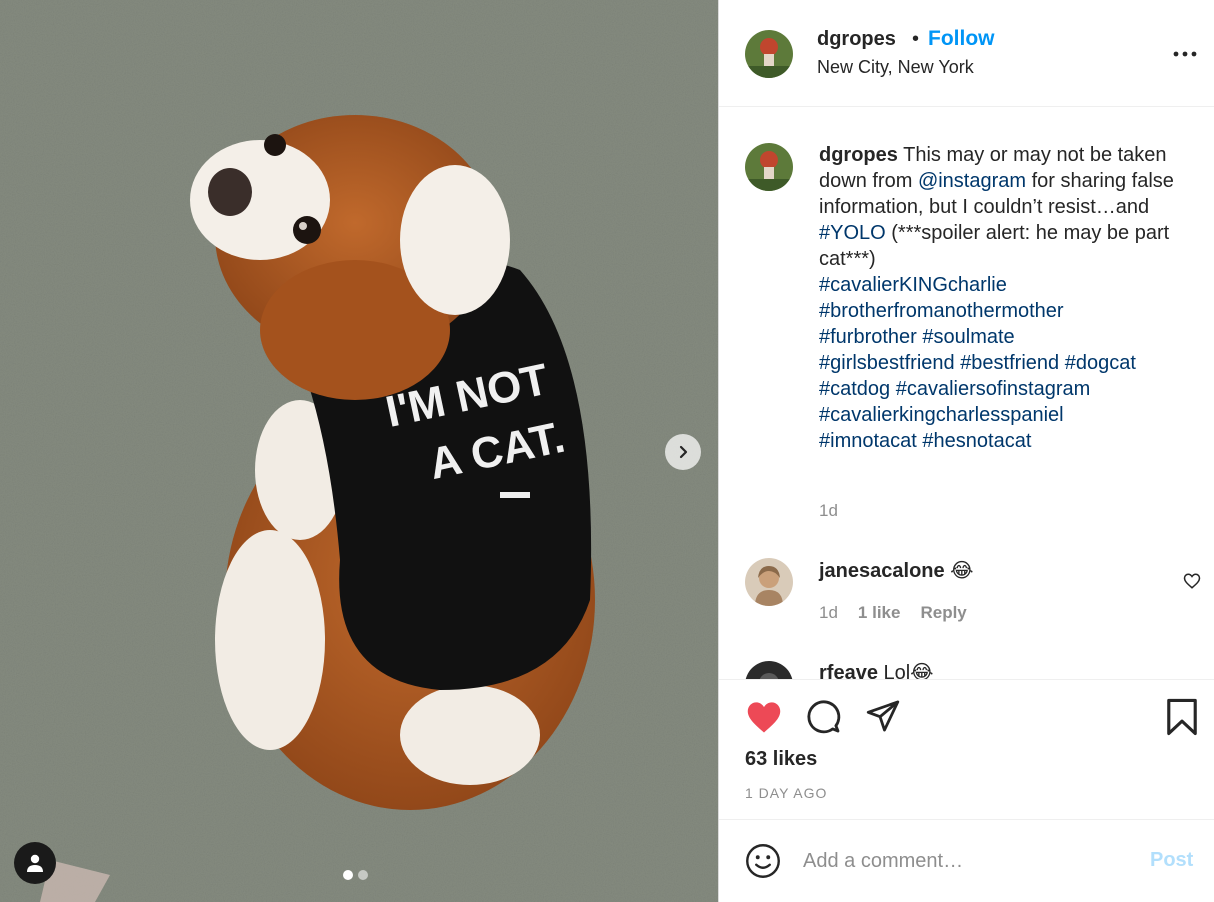 The width and height of the screenshot is (1214, 902). What do you see at coordinates (961, 39) in the screenshot?
I see `follow-button: Follow` at bounding box center [961, 39].